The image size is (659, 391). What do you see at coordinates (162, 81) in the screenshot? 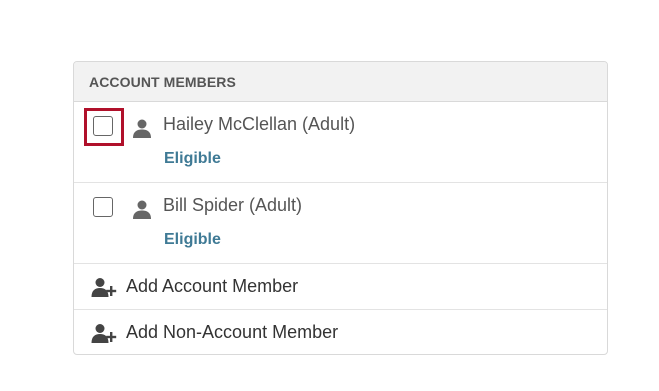
I see `panel-title: ACCOUNT MEMBERS` at bounding box center [162, 81].